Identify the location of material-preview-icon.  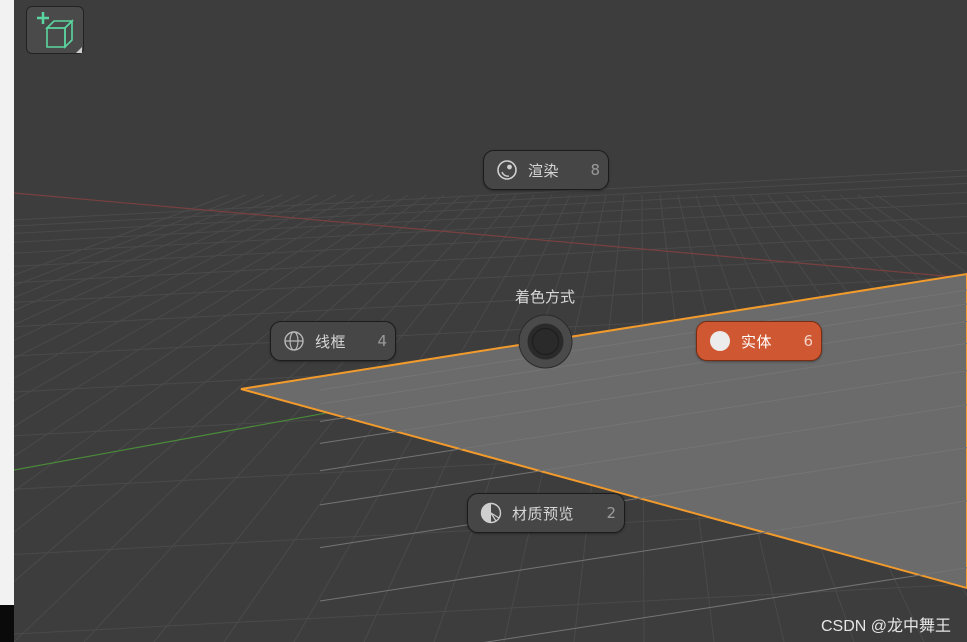
(491, 513).